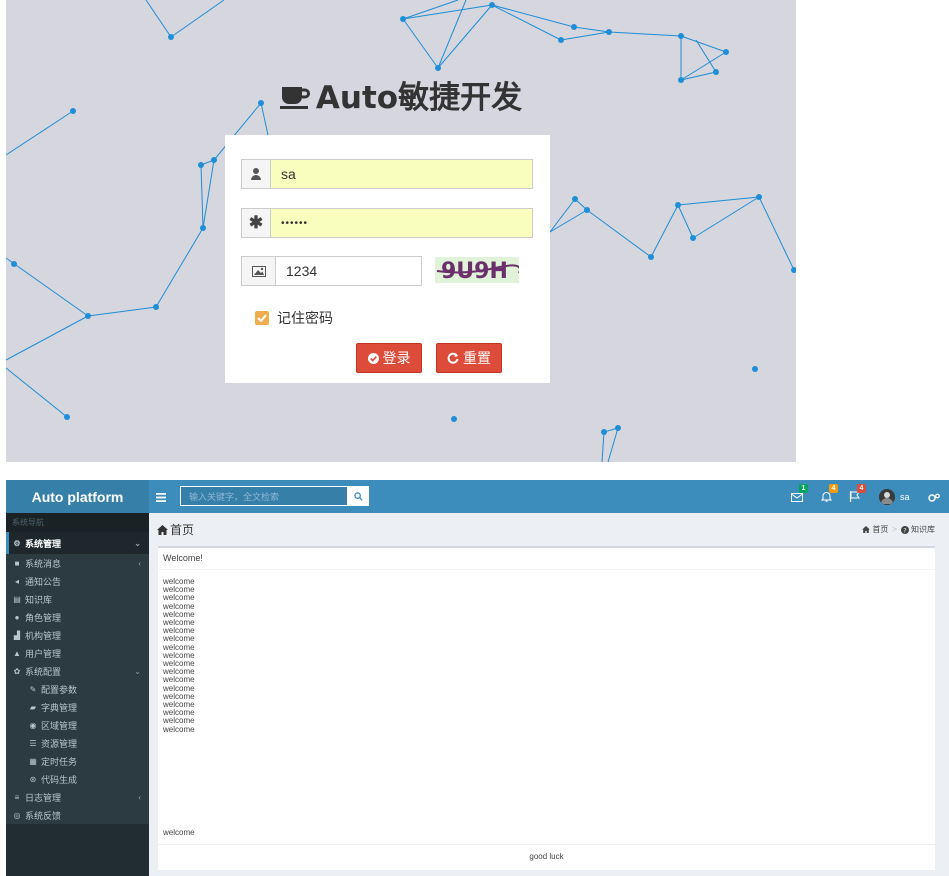 Image resolution: width=949 pixels, height=876 pixels. What do you see at coordinates (17, 815) in the screenshot?
I see `eye-icon: ◎` at bounding box center [17, 815].